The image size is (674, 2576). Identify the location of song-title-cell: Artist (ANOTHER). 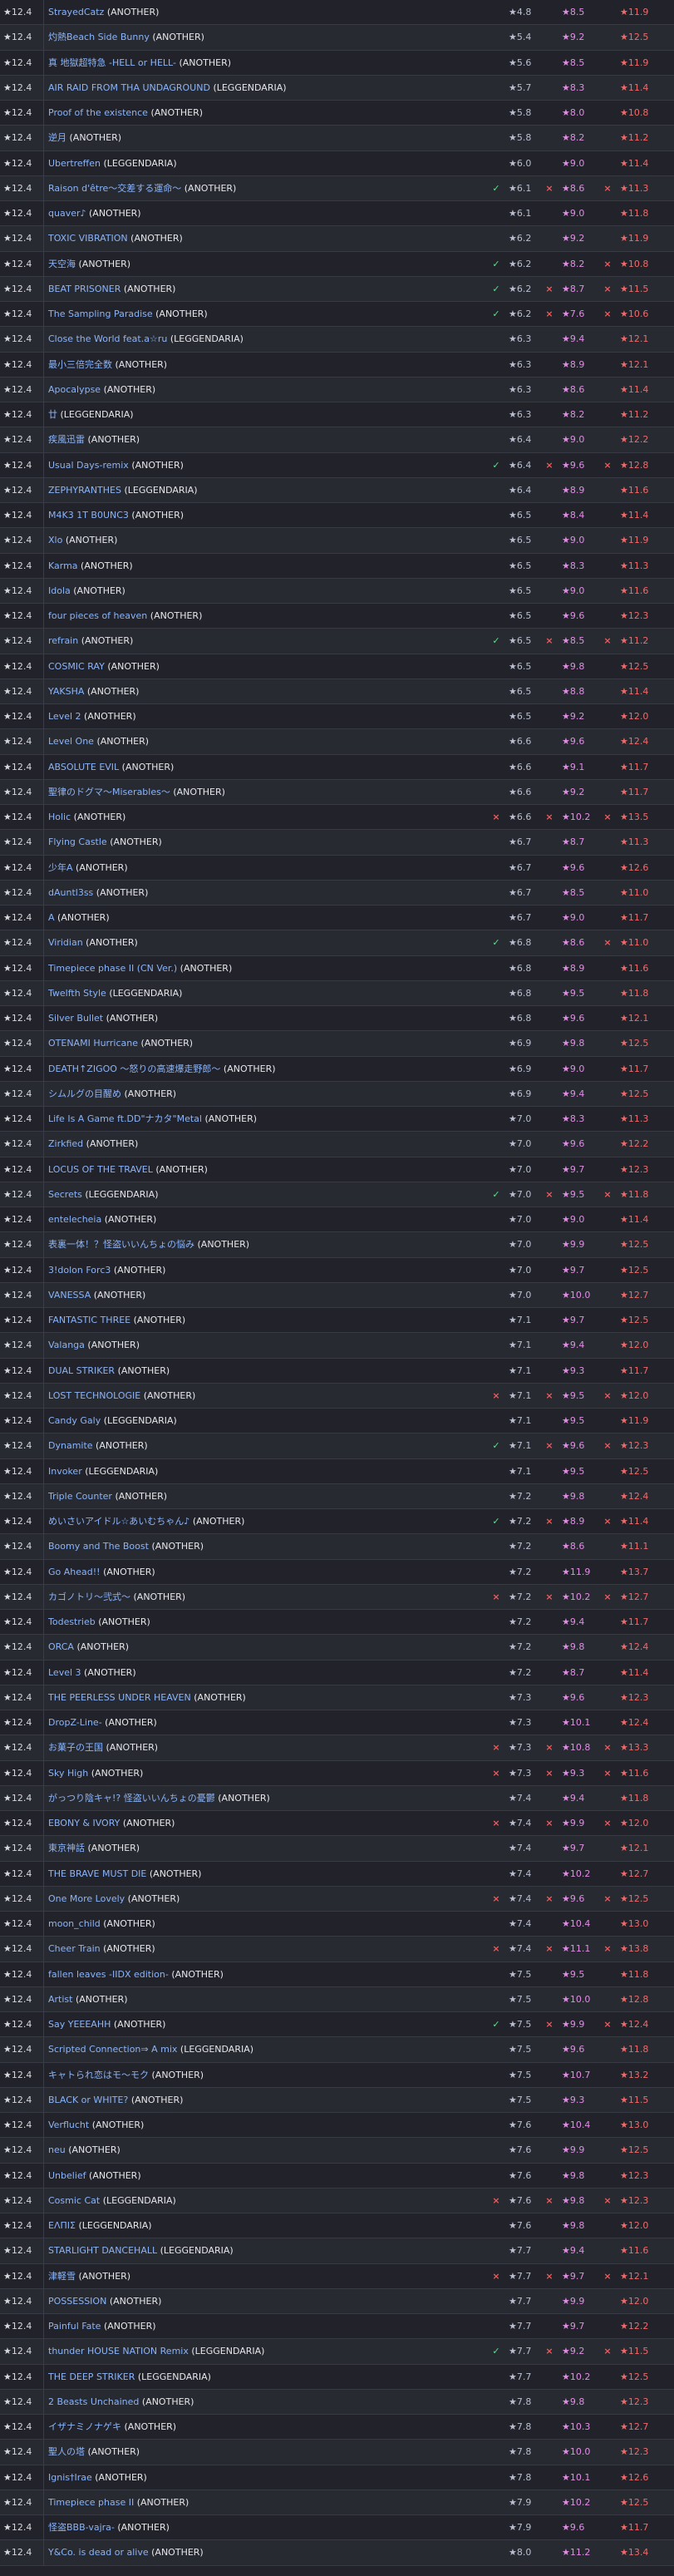
(264, 1999).